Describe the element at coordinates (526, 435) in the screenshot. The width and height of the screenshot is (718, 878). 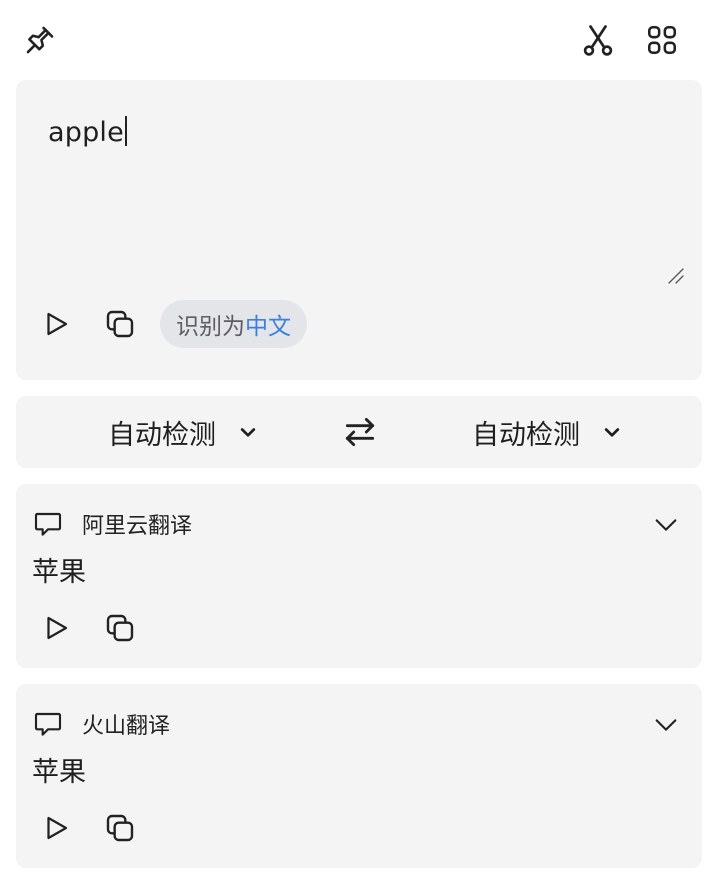
I see `target-language-label: 自动检测` at that location.